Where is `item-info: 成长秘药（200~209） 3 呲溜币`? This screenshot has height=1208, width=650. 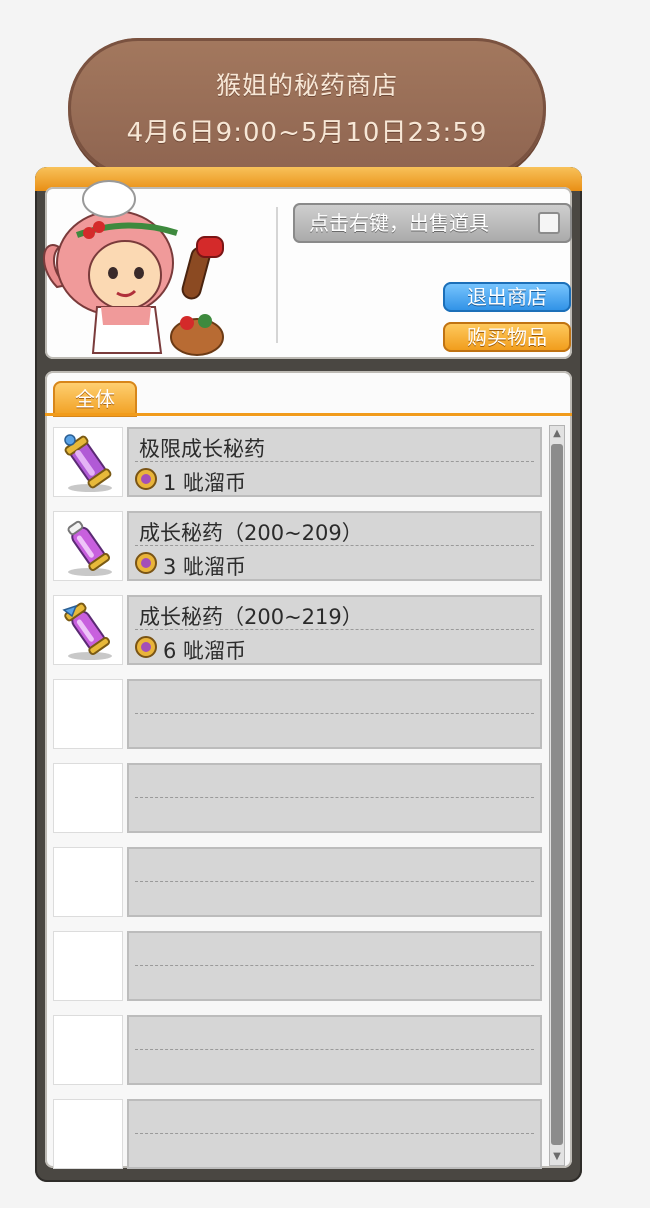 item-info: 成长秘药（200~209） 3 呲溜币 is located at coordinates (334, 546).